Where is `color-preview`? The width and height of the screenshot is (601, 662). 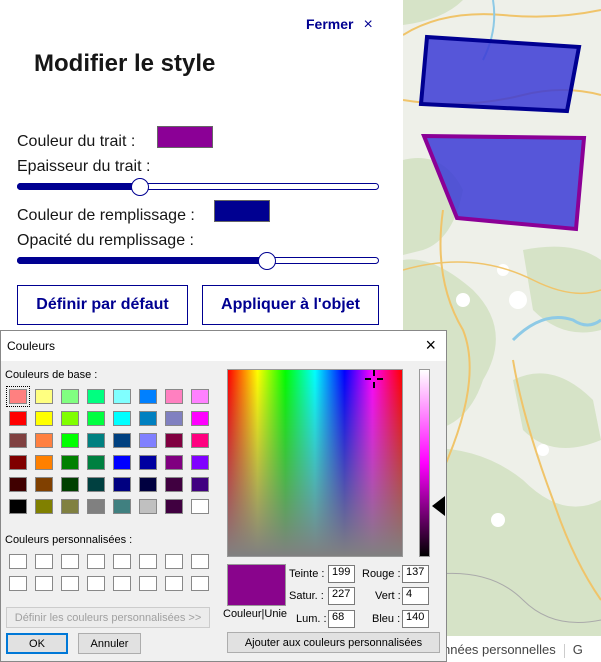
color-preview is located at coordinates (256, 585).